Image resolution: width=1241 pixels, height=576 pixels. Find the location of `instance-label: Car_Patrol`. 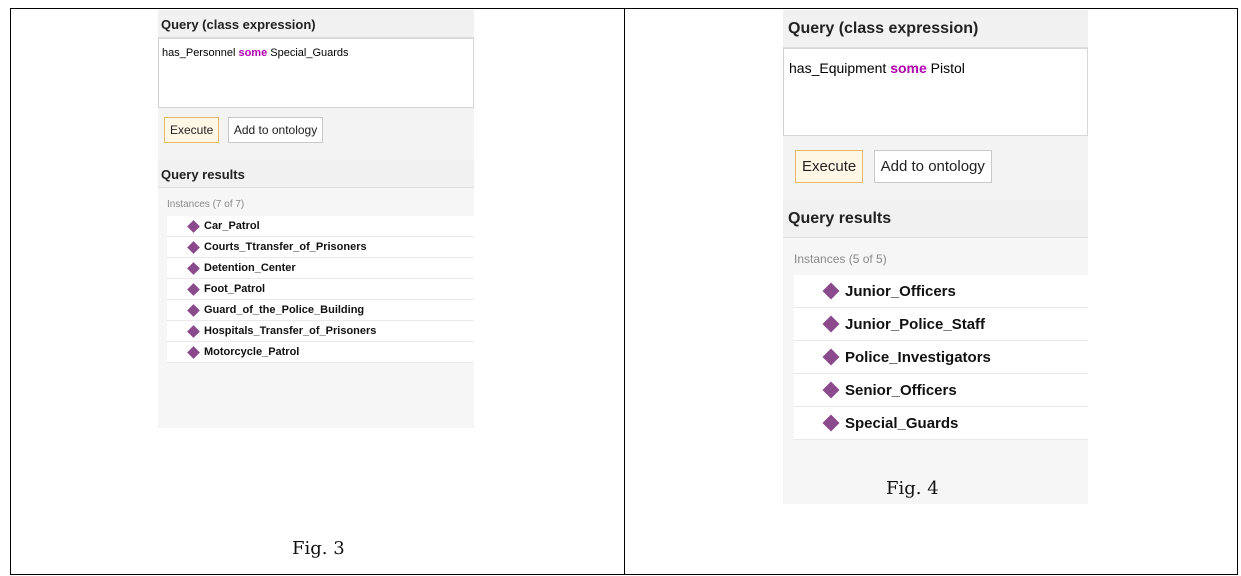

instance-label: Car_Patrol is located at coordinates (232, 226).